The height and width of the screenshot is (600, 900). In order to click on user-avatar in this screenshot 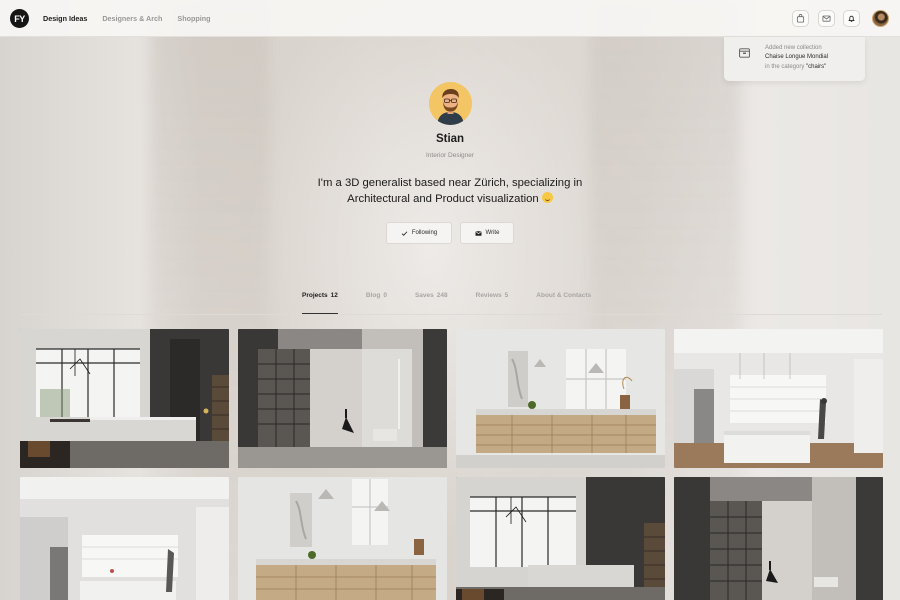, I will do `click(880, 18)`.